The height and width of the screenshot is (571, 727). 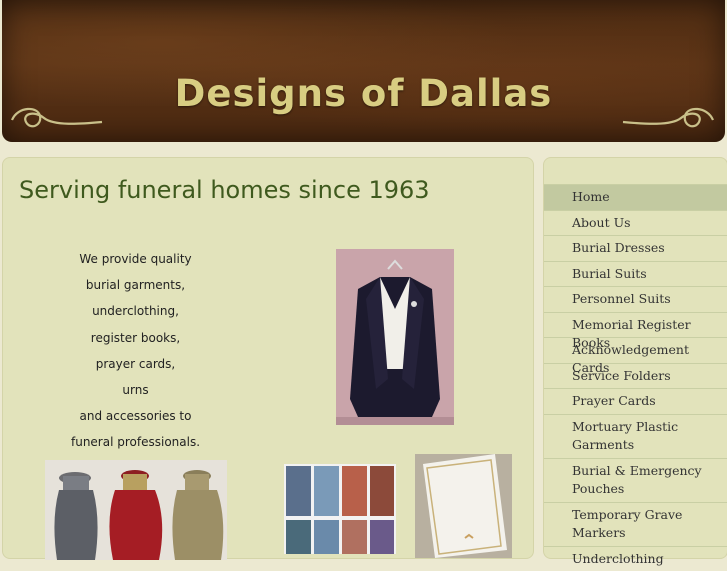 I want to click on intro-line: prayer cards,, so click(x=135, y=369).